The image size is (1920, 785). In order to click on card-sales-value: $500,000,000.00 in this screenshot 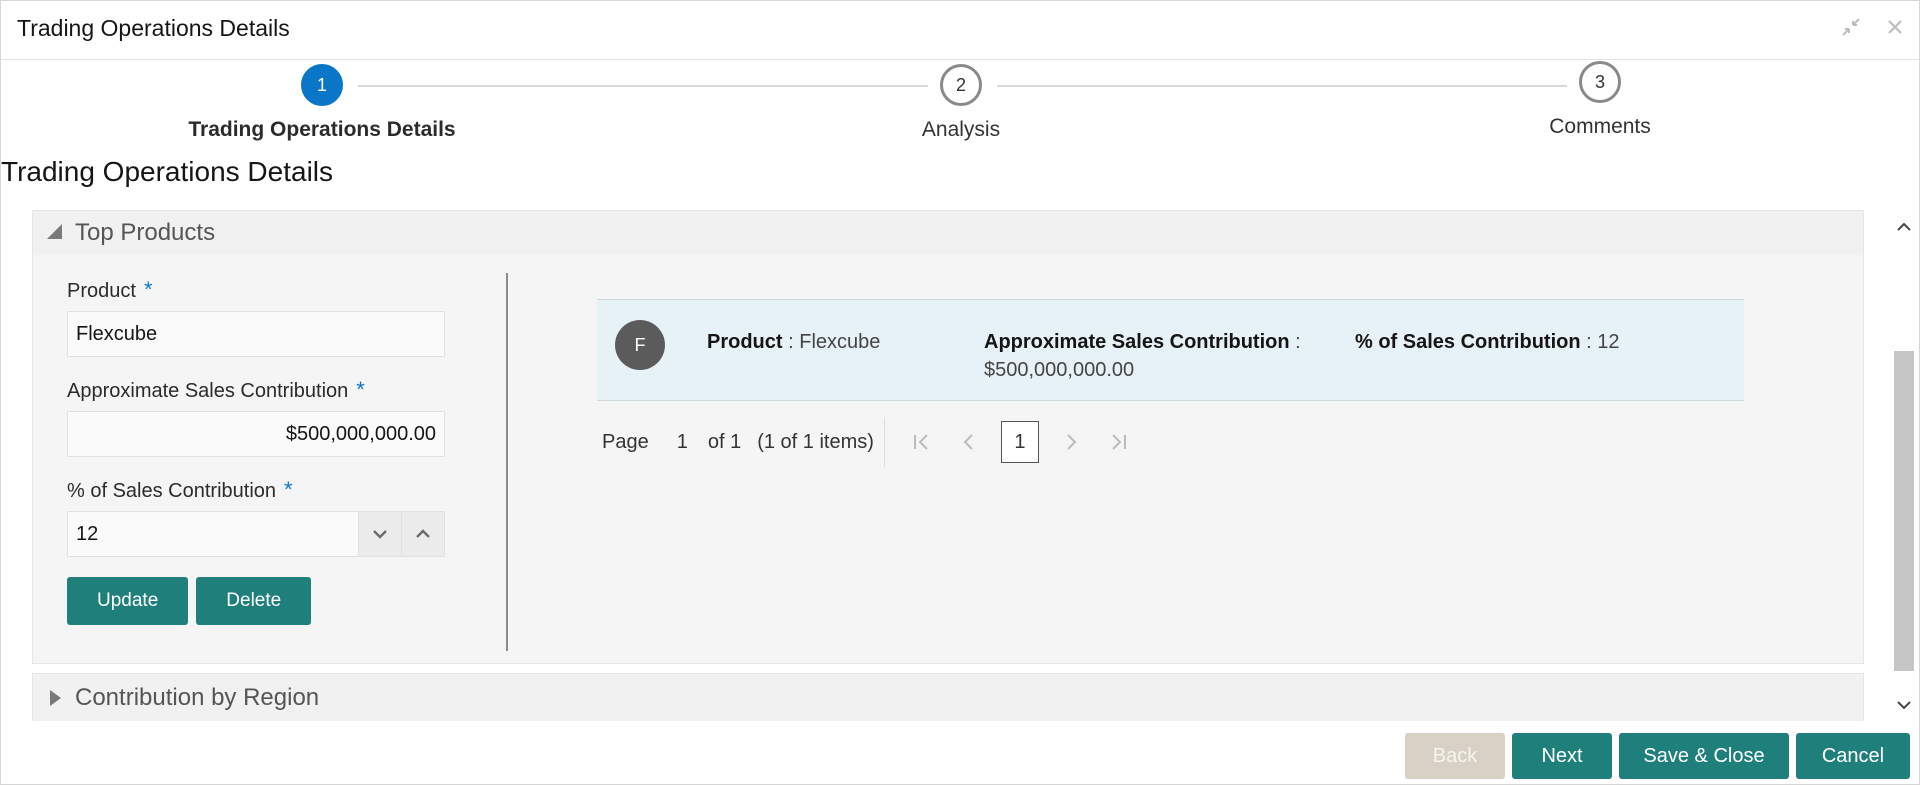, I will do `click(1059, 370)`.